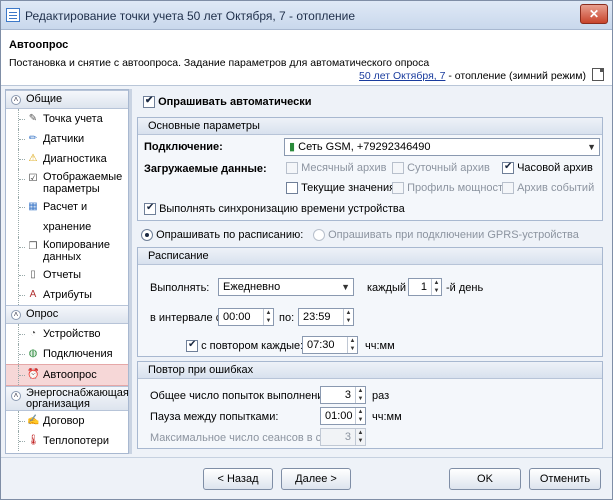 This screenshot has height=500, width=613. Describe the element at coordinates (62, 275) in the screenshot. I see `sidebar-item-label: Отчеты` at that location.